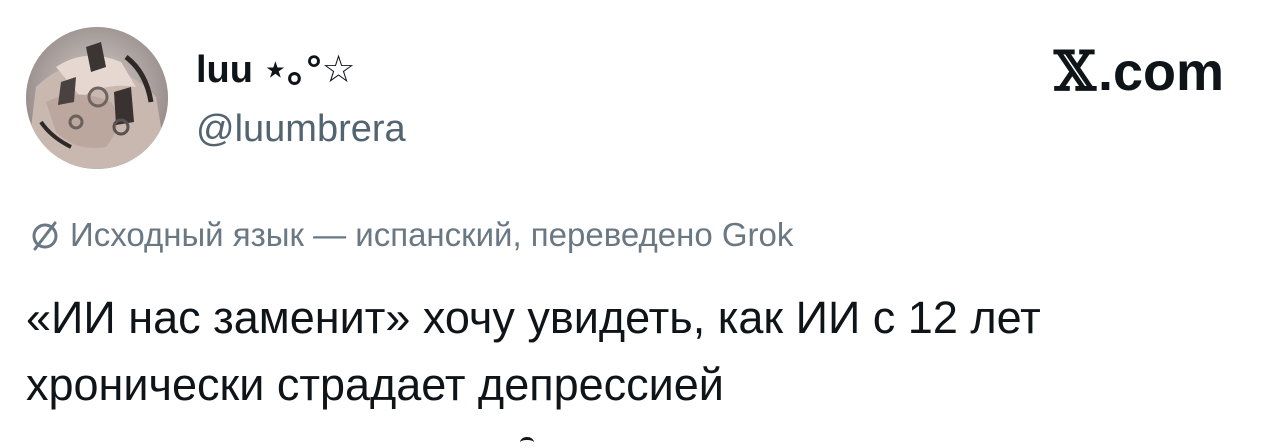 Image resolution: width=1284 pixels, height=448 pixels. I want to click on translate-icon, so click(45, 236).